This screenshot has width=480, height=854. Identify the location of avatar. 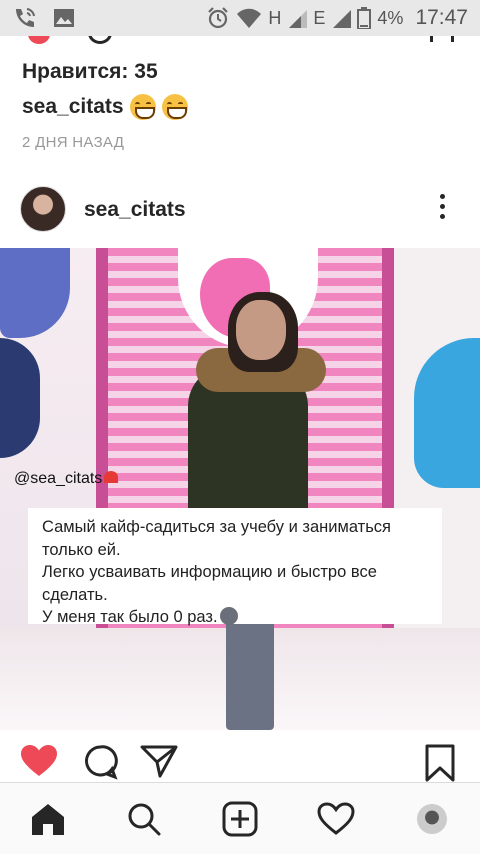
(43, 209).